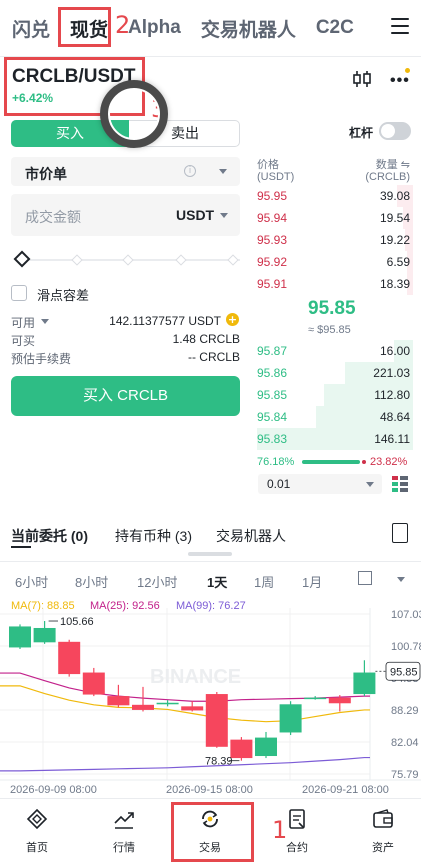 The width and height of the screenshot is (421, 864). Describe the element at coordinates (406, 647) in the screenshot. I see `y-tick-label: 100.78` at that location.